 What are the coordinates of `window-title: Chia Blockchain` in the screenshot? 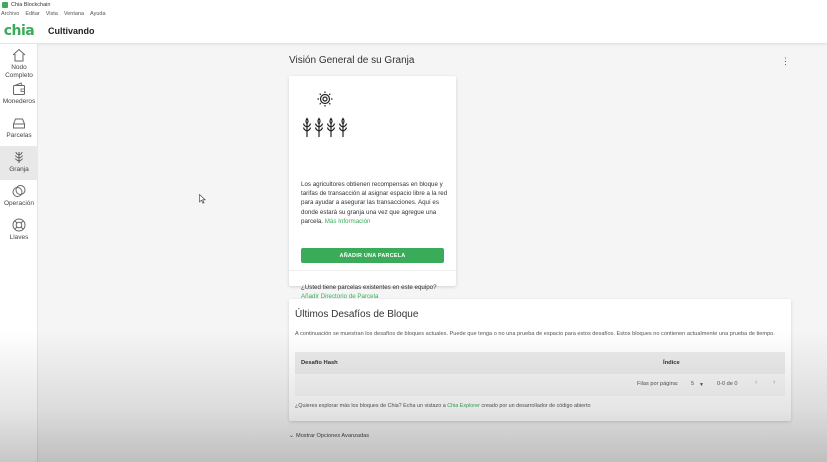 It's located at (31, 4).